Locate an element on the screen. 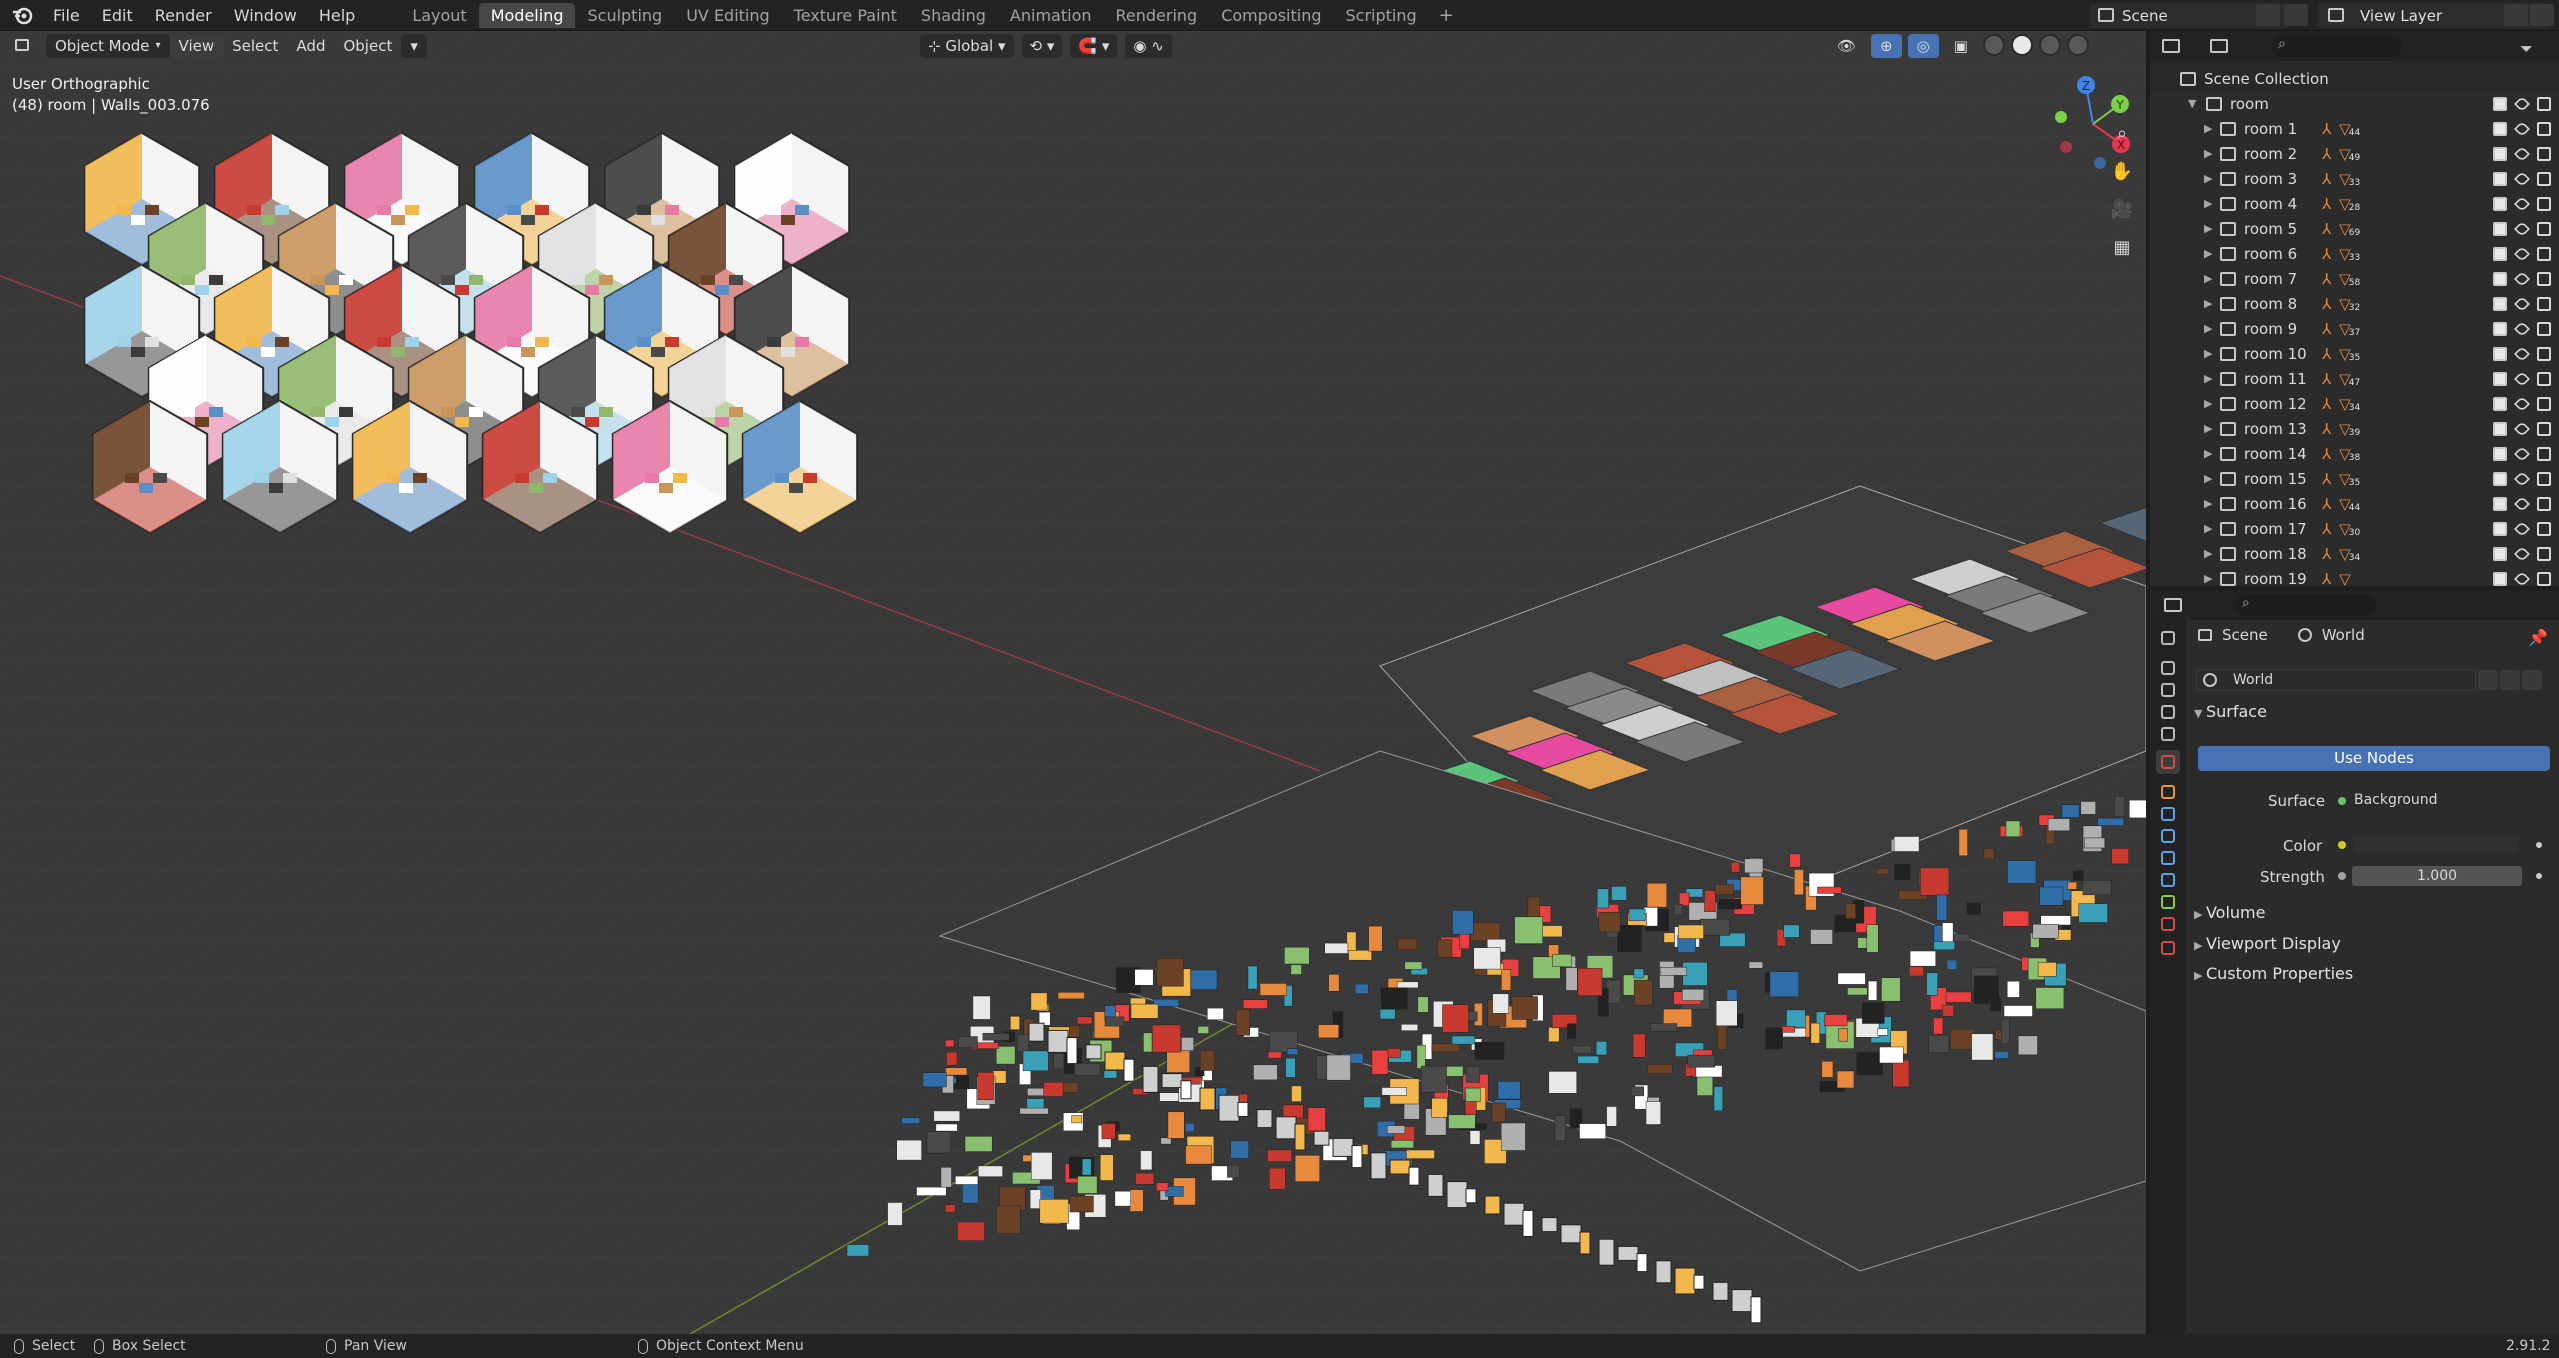 The height and width of the screenshot is (1358, 2559). breadcrumb-world: World is located at coordinates (2343, 635).